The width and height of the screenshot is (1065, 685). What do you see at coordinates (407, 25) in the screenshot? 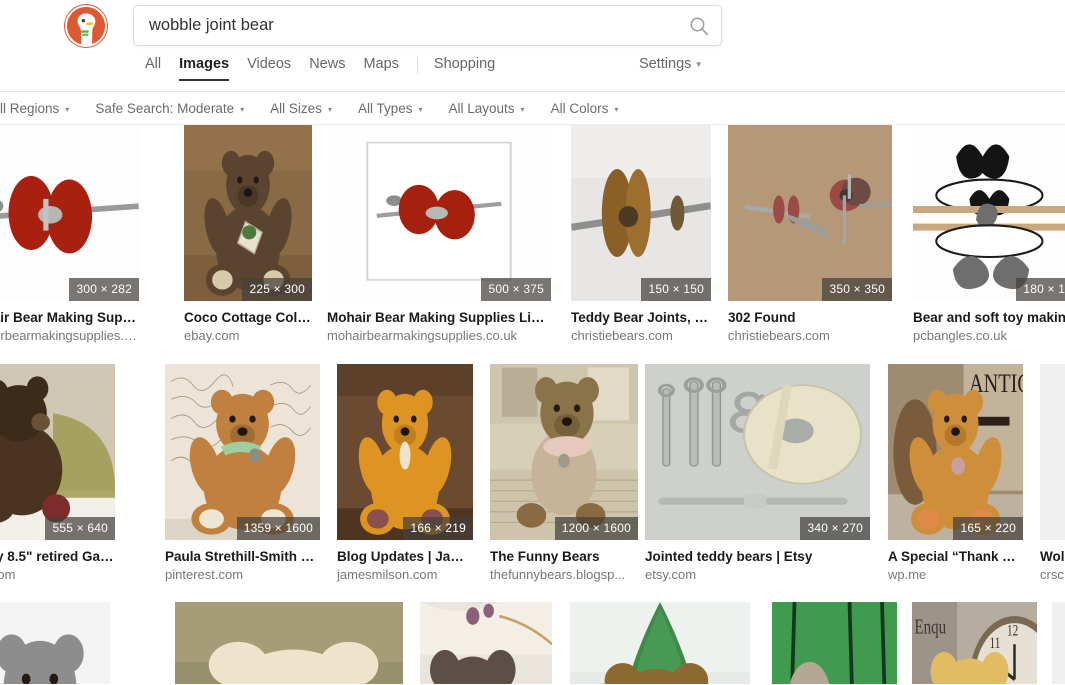
I see `search-input` at bounding box center [407, 25].